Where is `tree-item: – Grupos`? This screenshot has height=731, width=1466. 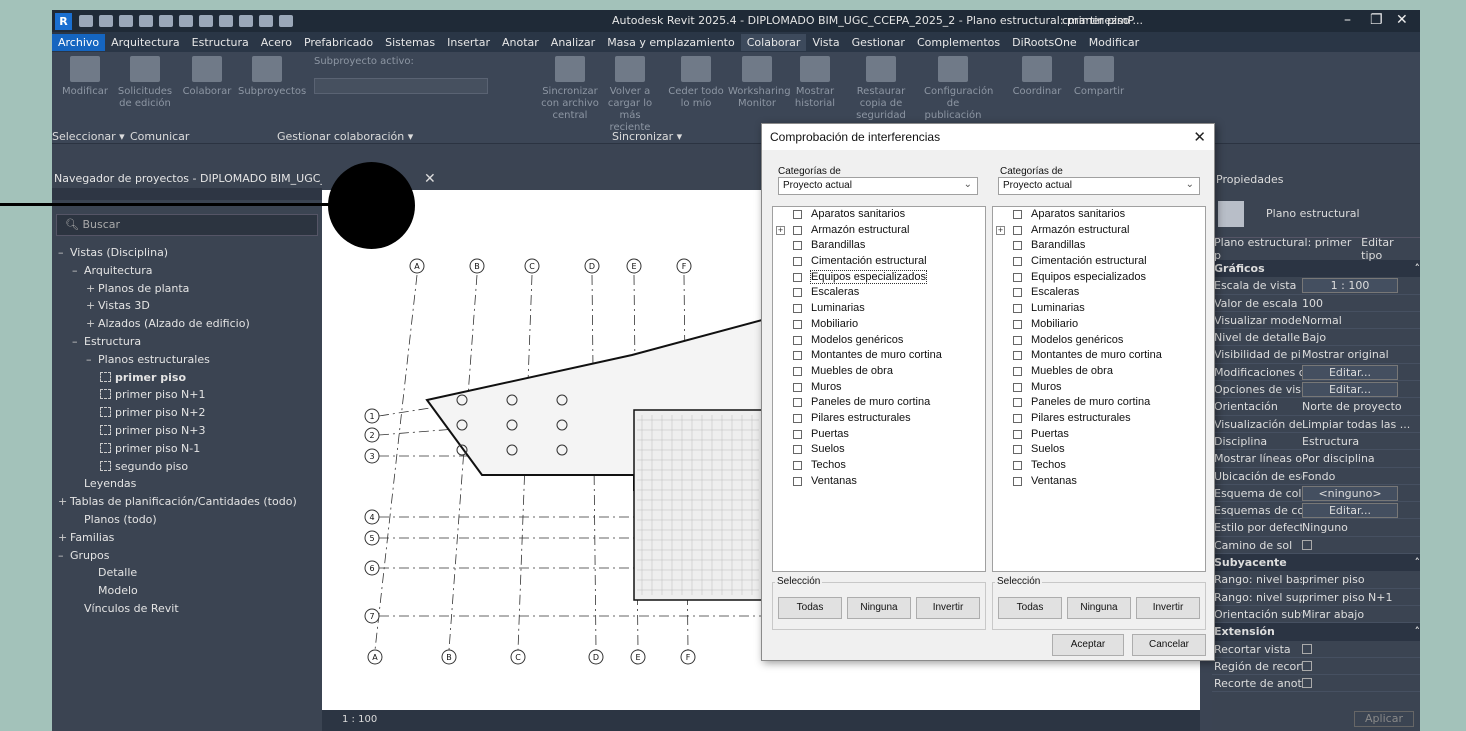 tree-item: – Grupos is located at coordinates (187, 556).